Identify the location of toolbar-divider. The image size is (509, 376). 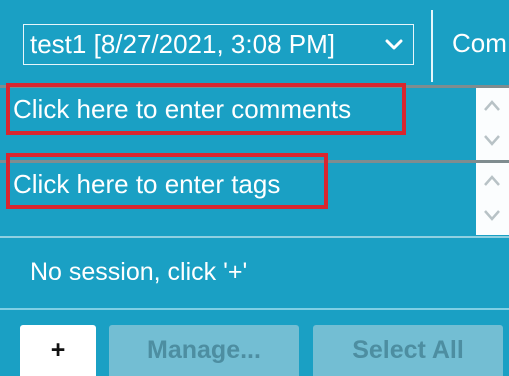
(432, 46).